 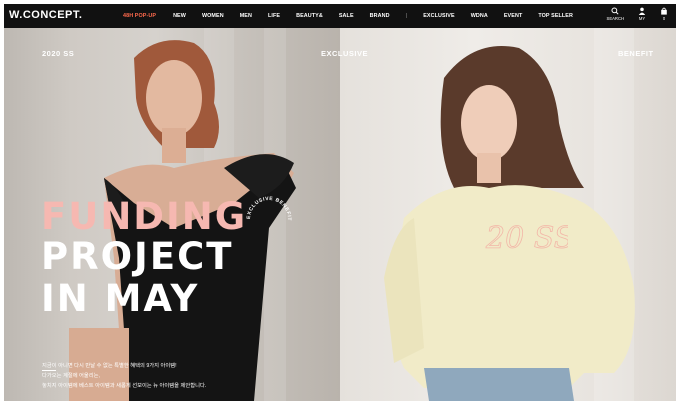 I want to click on nav-item-exclusive: EXCLUSIVE, so click(x=438, y=16).